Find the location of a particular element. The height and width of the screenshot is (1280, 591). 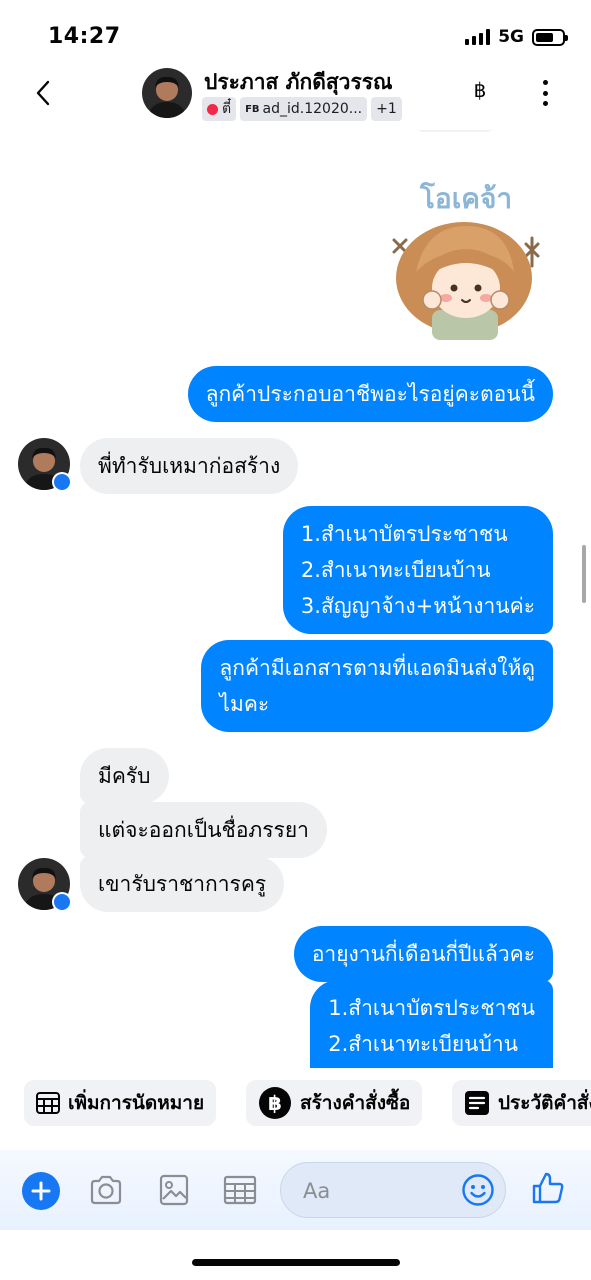

more-options-icon is located at coordinates (545, 93).